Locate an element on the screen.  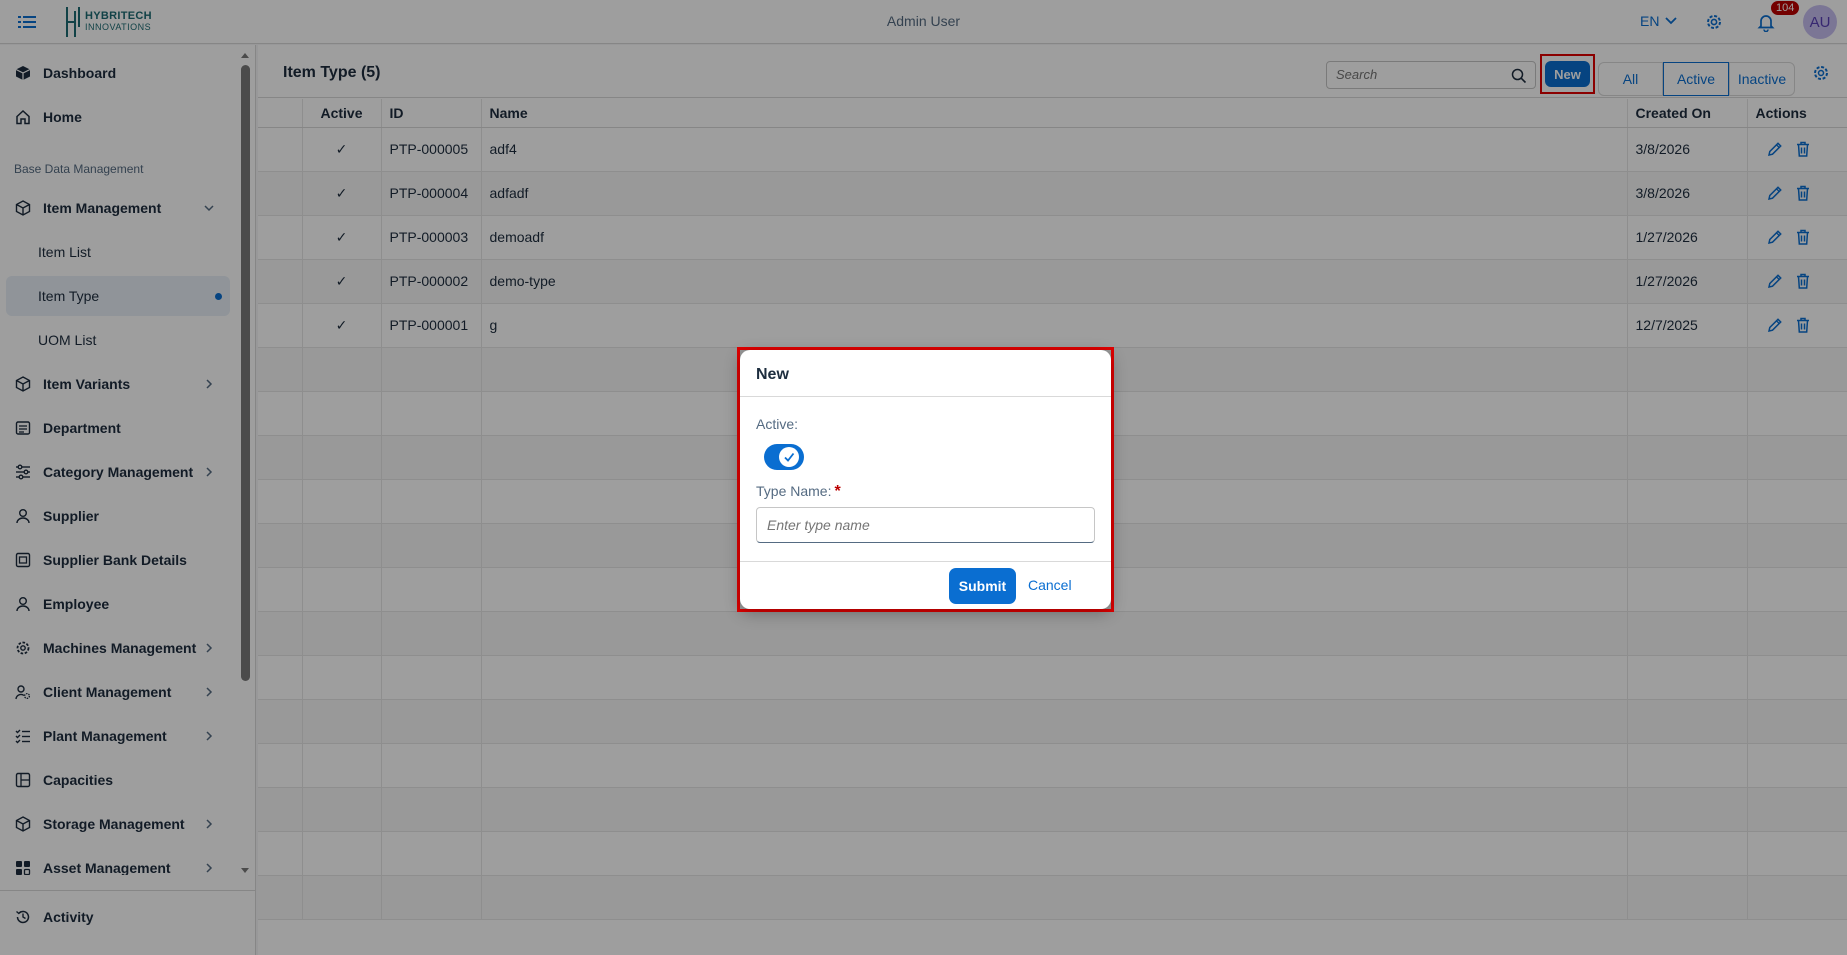
submit-button: Submit is located at coordinates (982, 586).